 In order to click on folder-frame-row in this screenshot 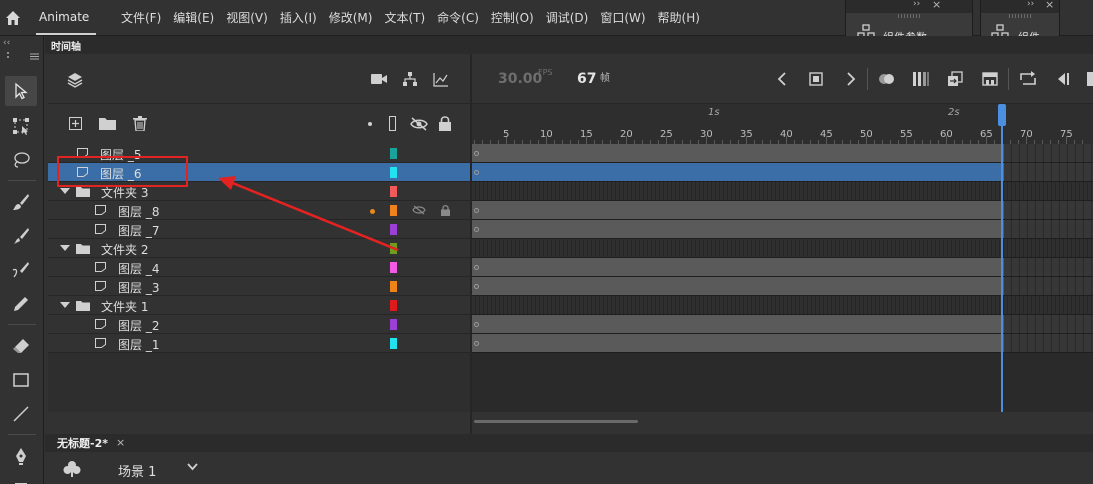, I will do `click(782, 305)`.